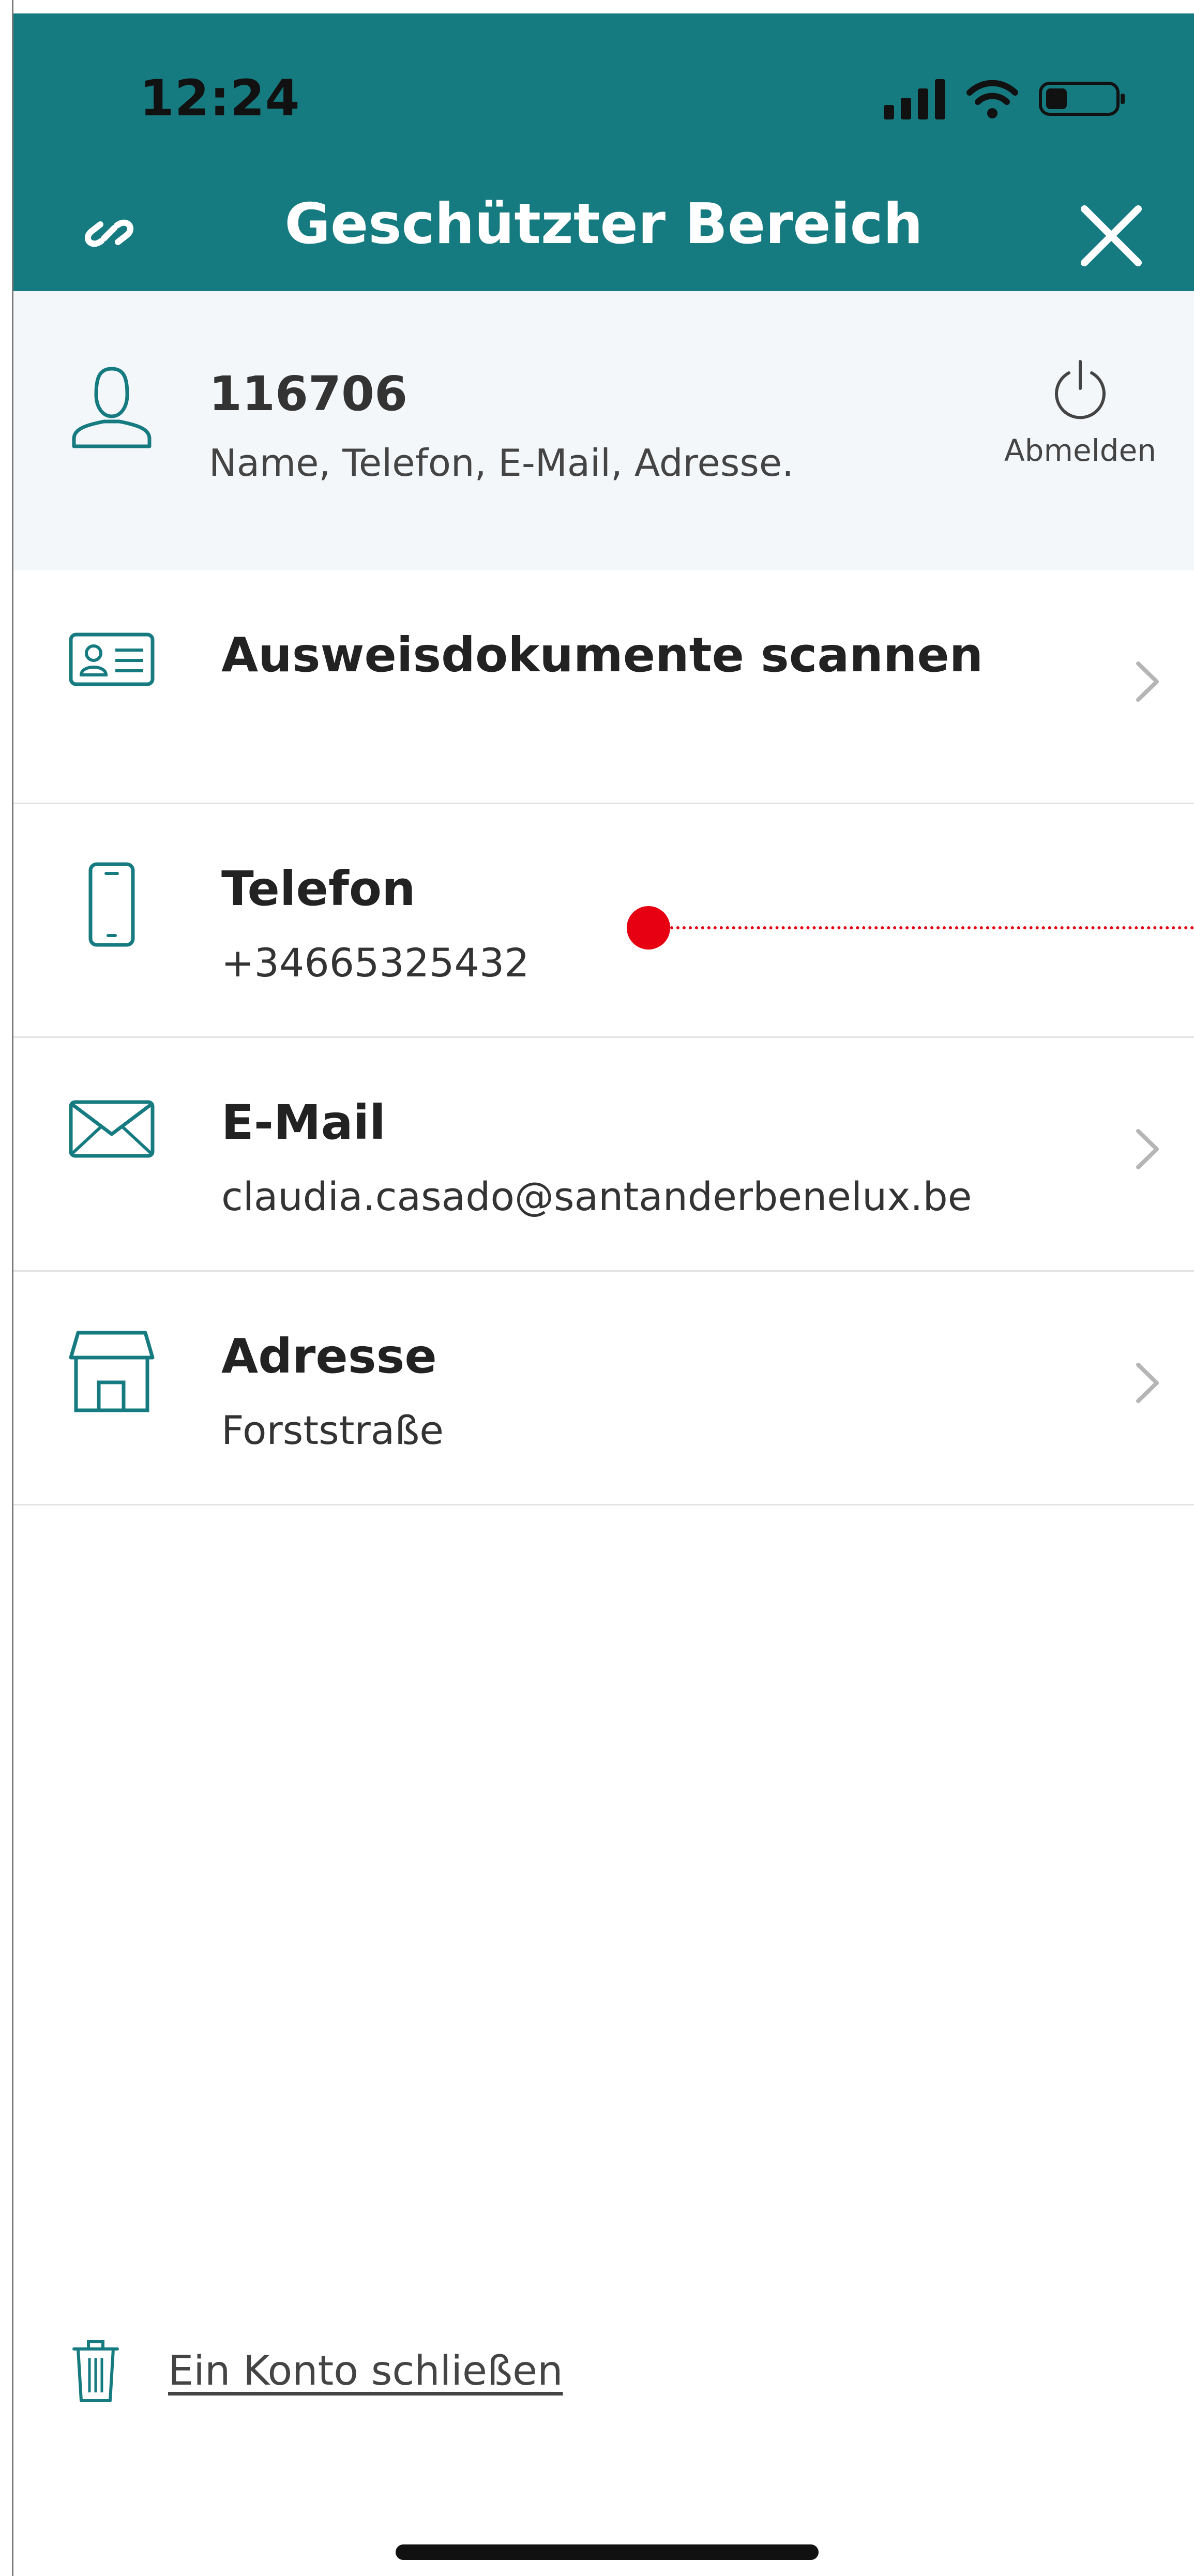 Image resolution: width=1194 pixels, height=2576 pixels. Describe the element at coordinates (603, 224) in the screenshot. I see `page-title: Geschützter Bereich` at that location.